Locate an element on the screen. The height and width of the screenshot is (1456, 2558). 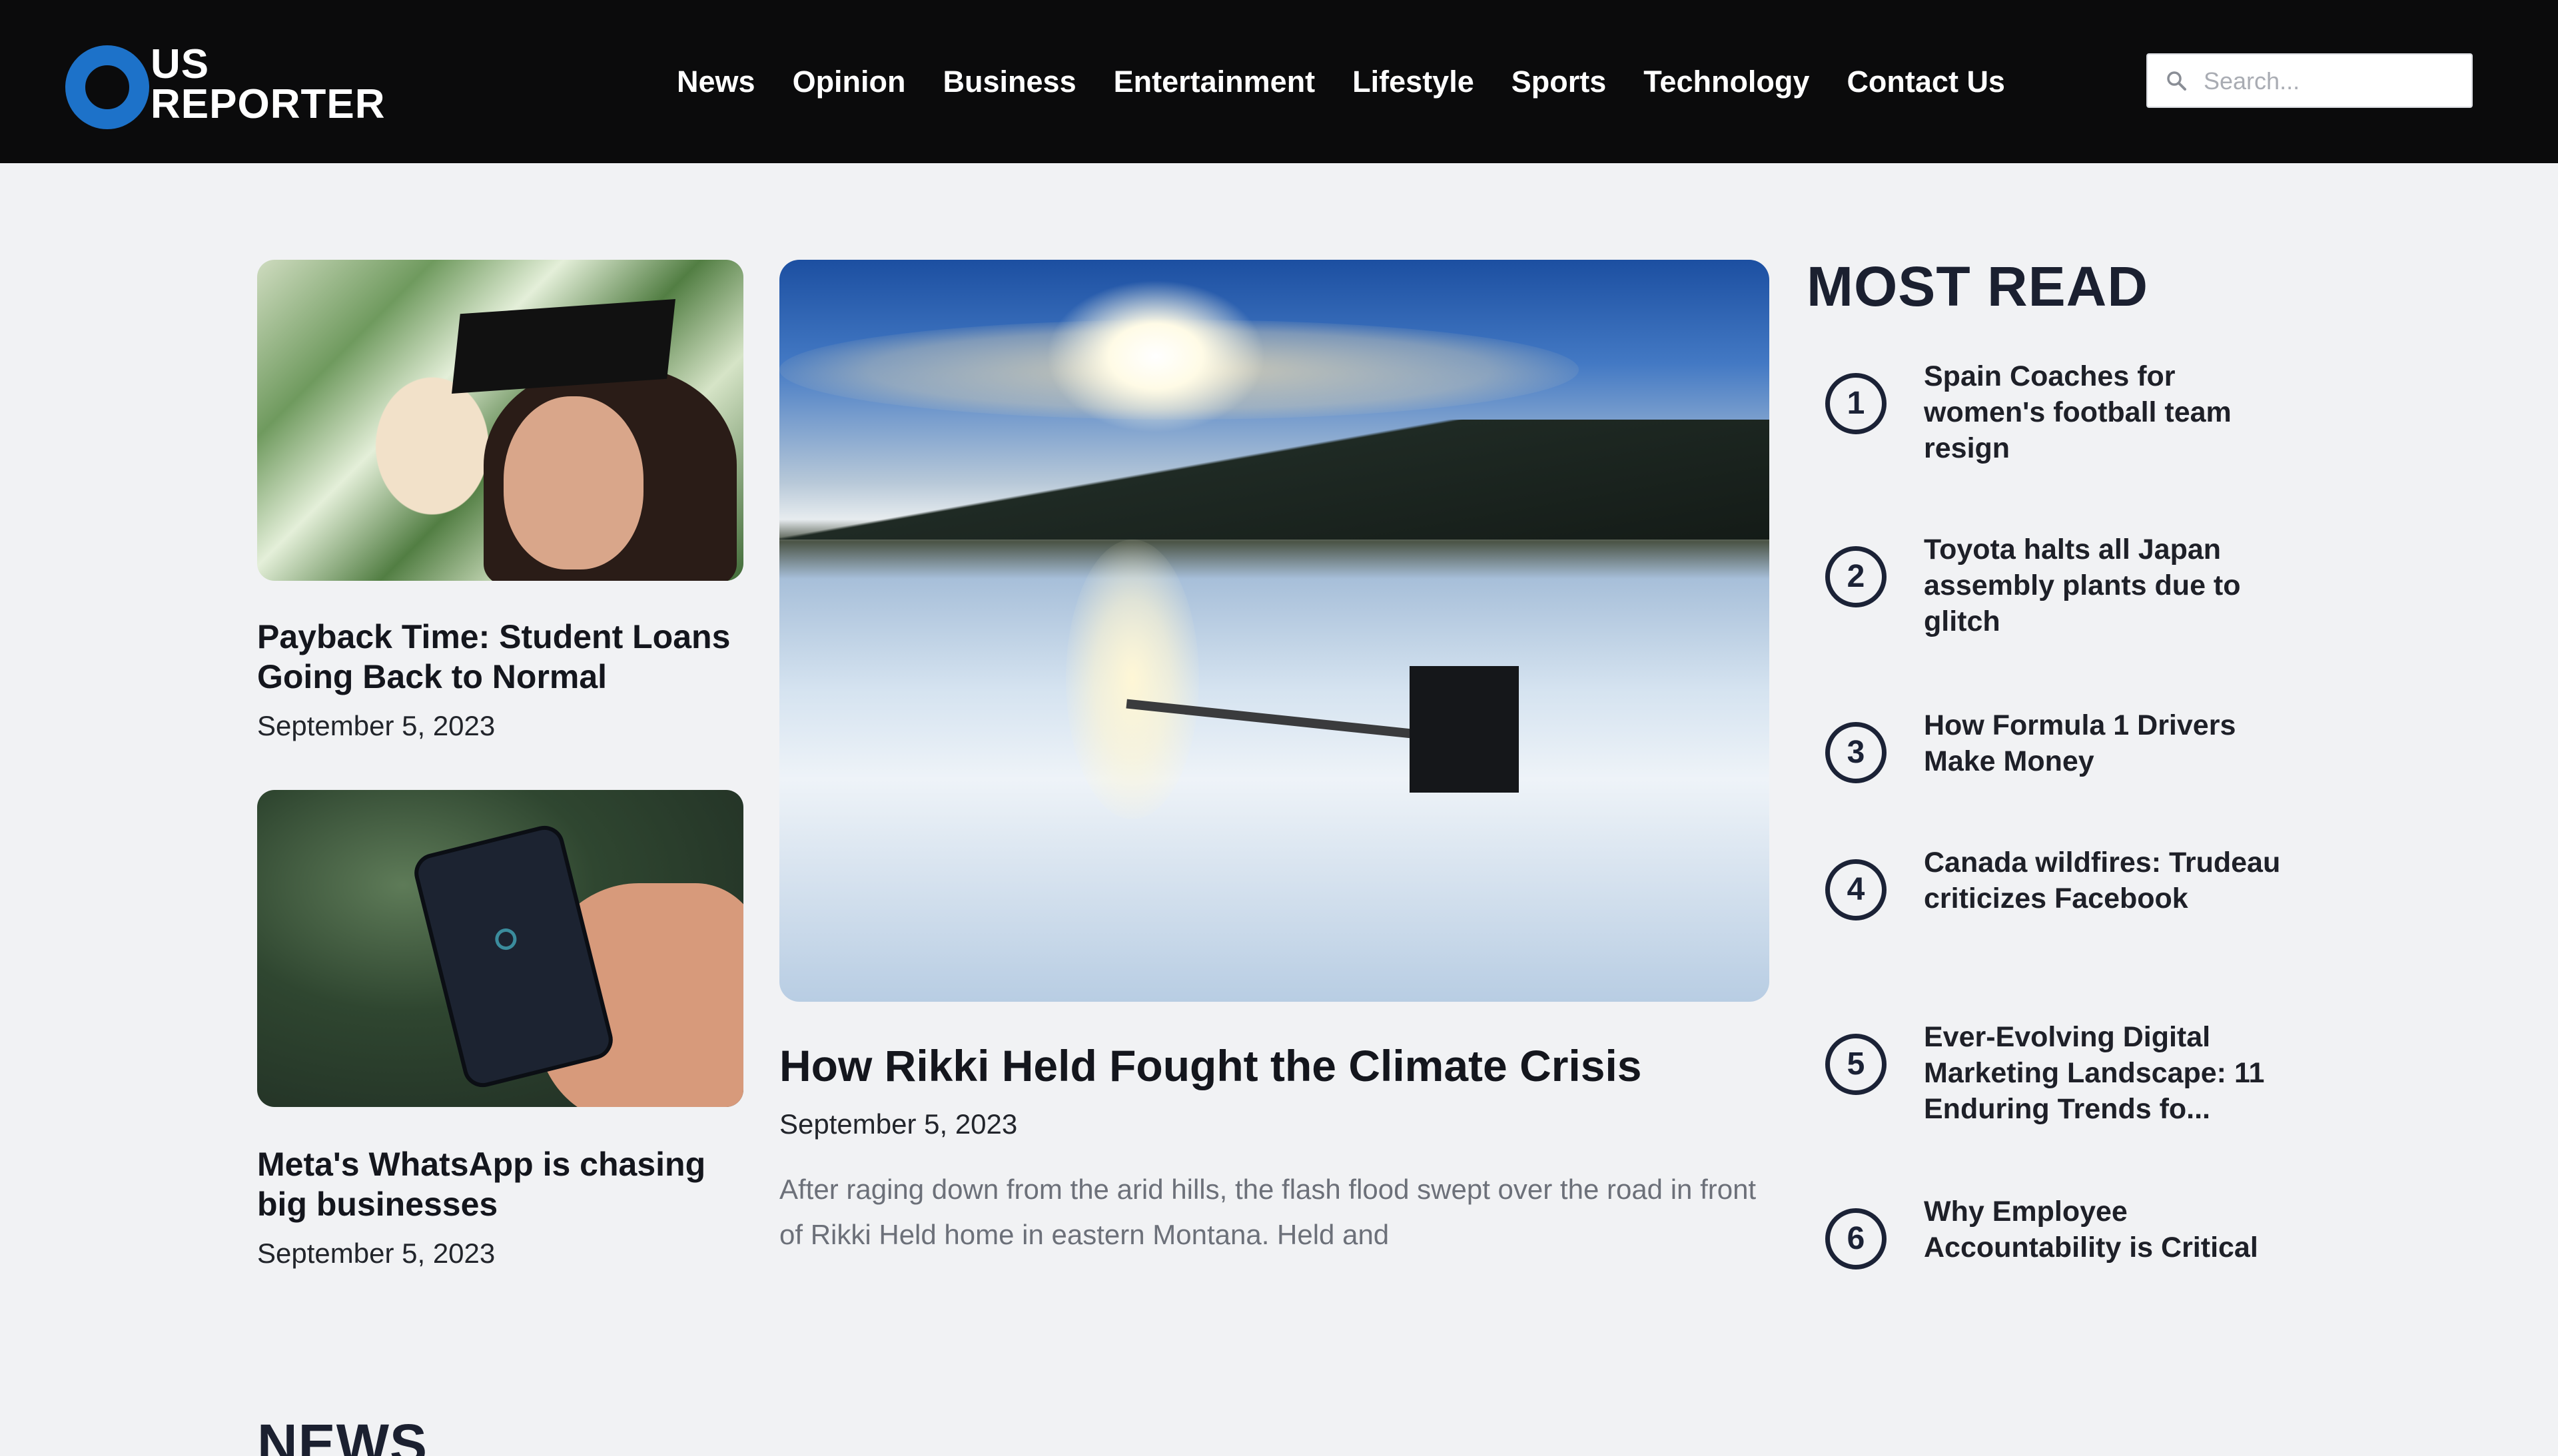
money-graduate-image is located at coordinates (500, 420).